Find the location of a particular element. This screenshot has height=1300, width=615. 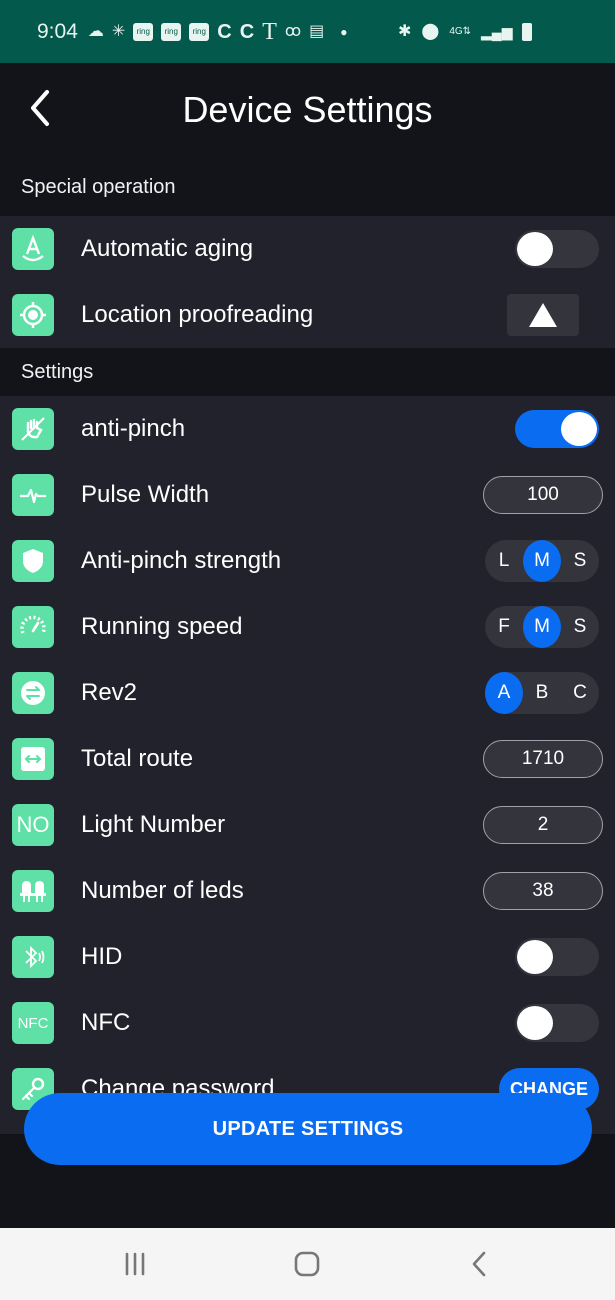

anti-pinch-toggle is located at coordinates (557, 429).